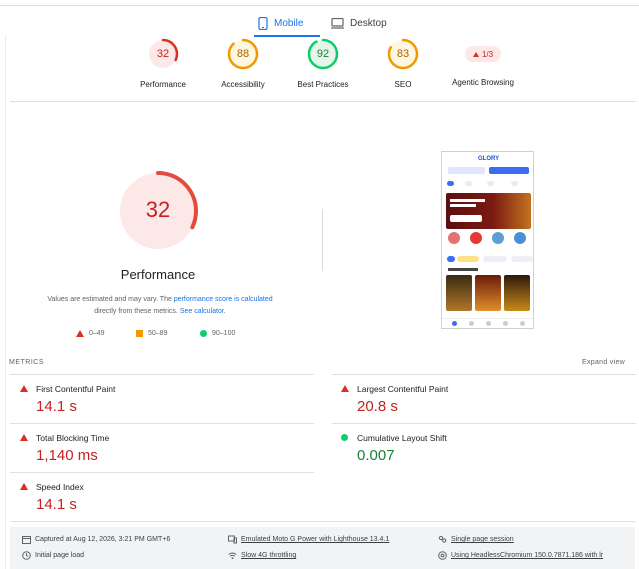  What do you see at coordinates (376, 455) in the screenshot?
I see `metric-value: 0.007` at bounding box center [376, 455].